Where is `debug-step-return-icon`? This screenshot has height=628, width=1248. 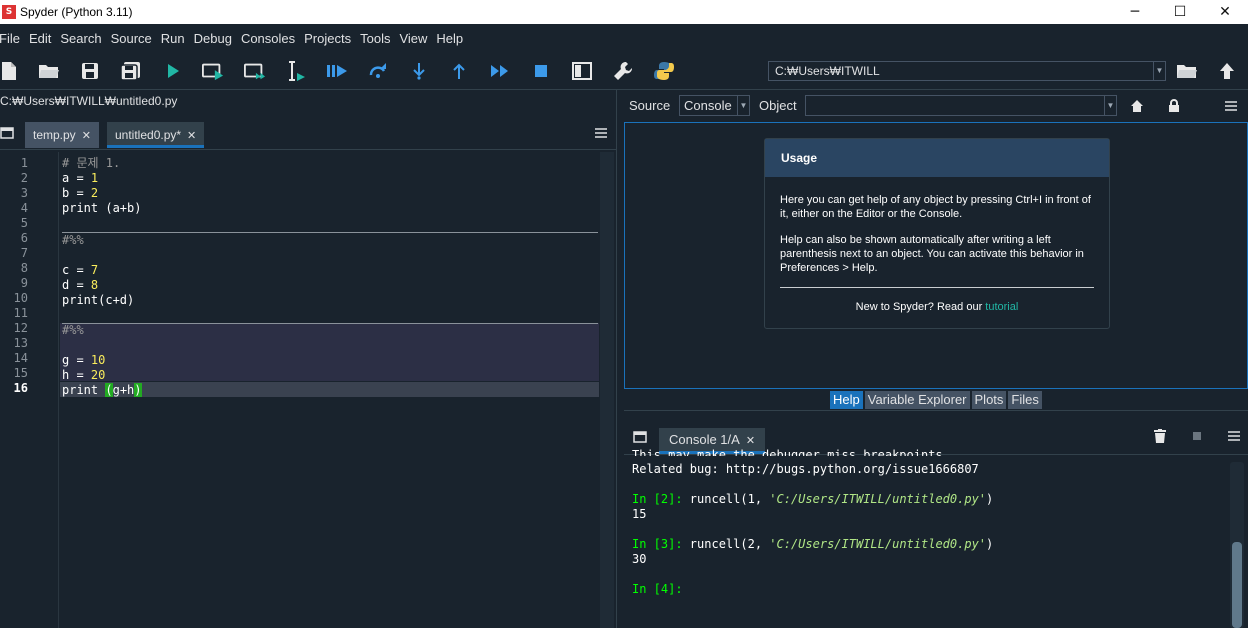 debug-step-return-icon is located at coordinates (459, 71).